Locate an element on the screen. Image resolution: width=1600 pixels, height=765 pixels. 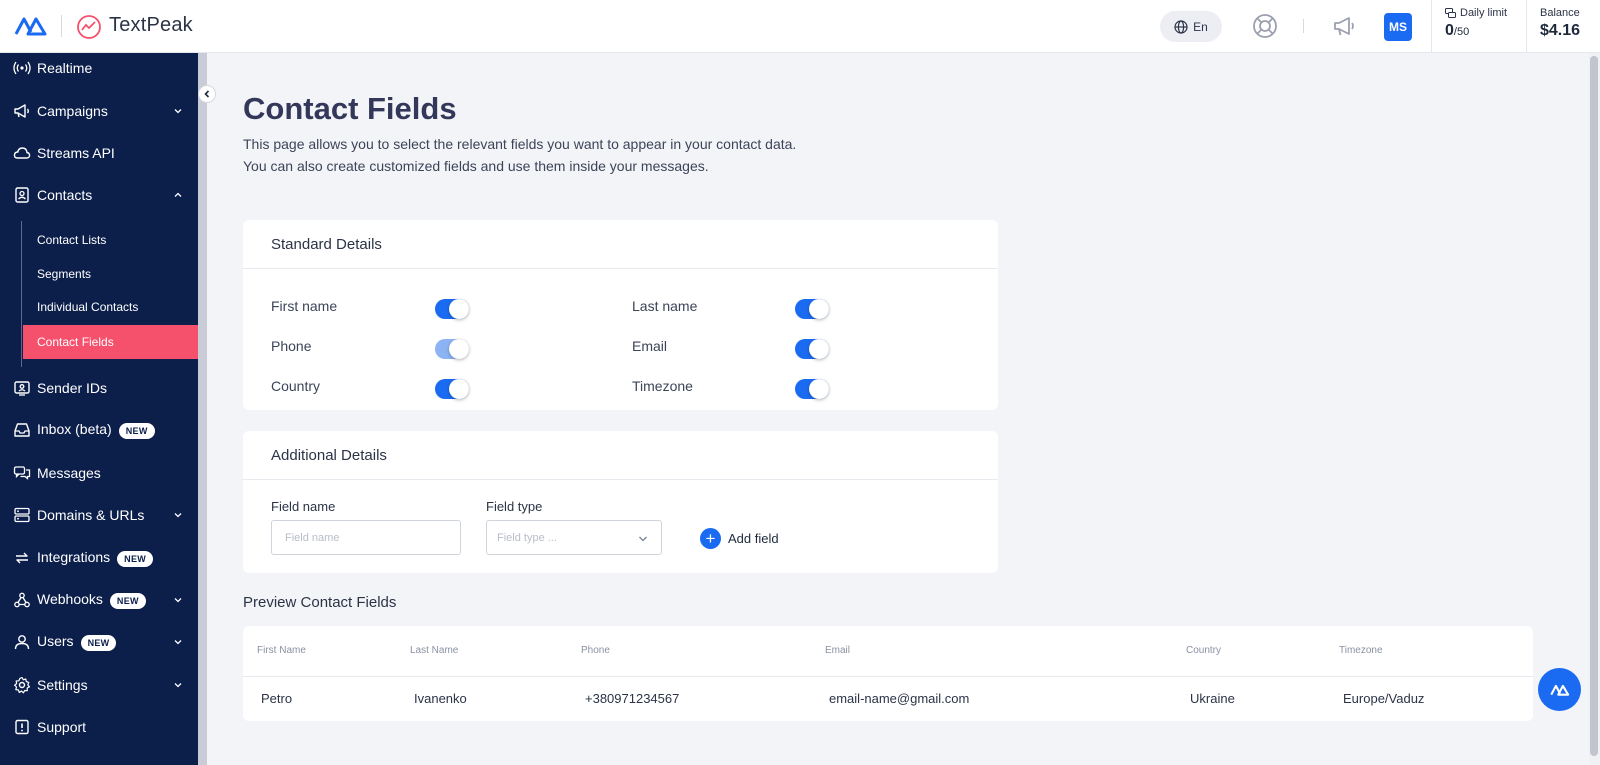
textpeak-logo-icon is located at coordinates (31, 26).